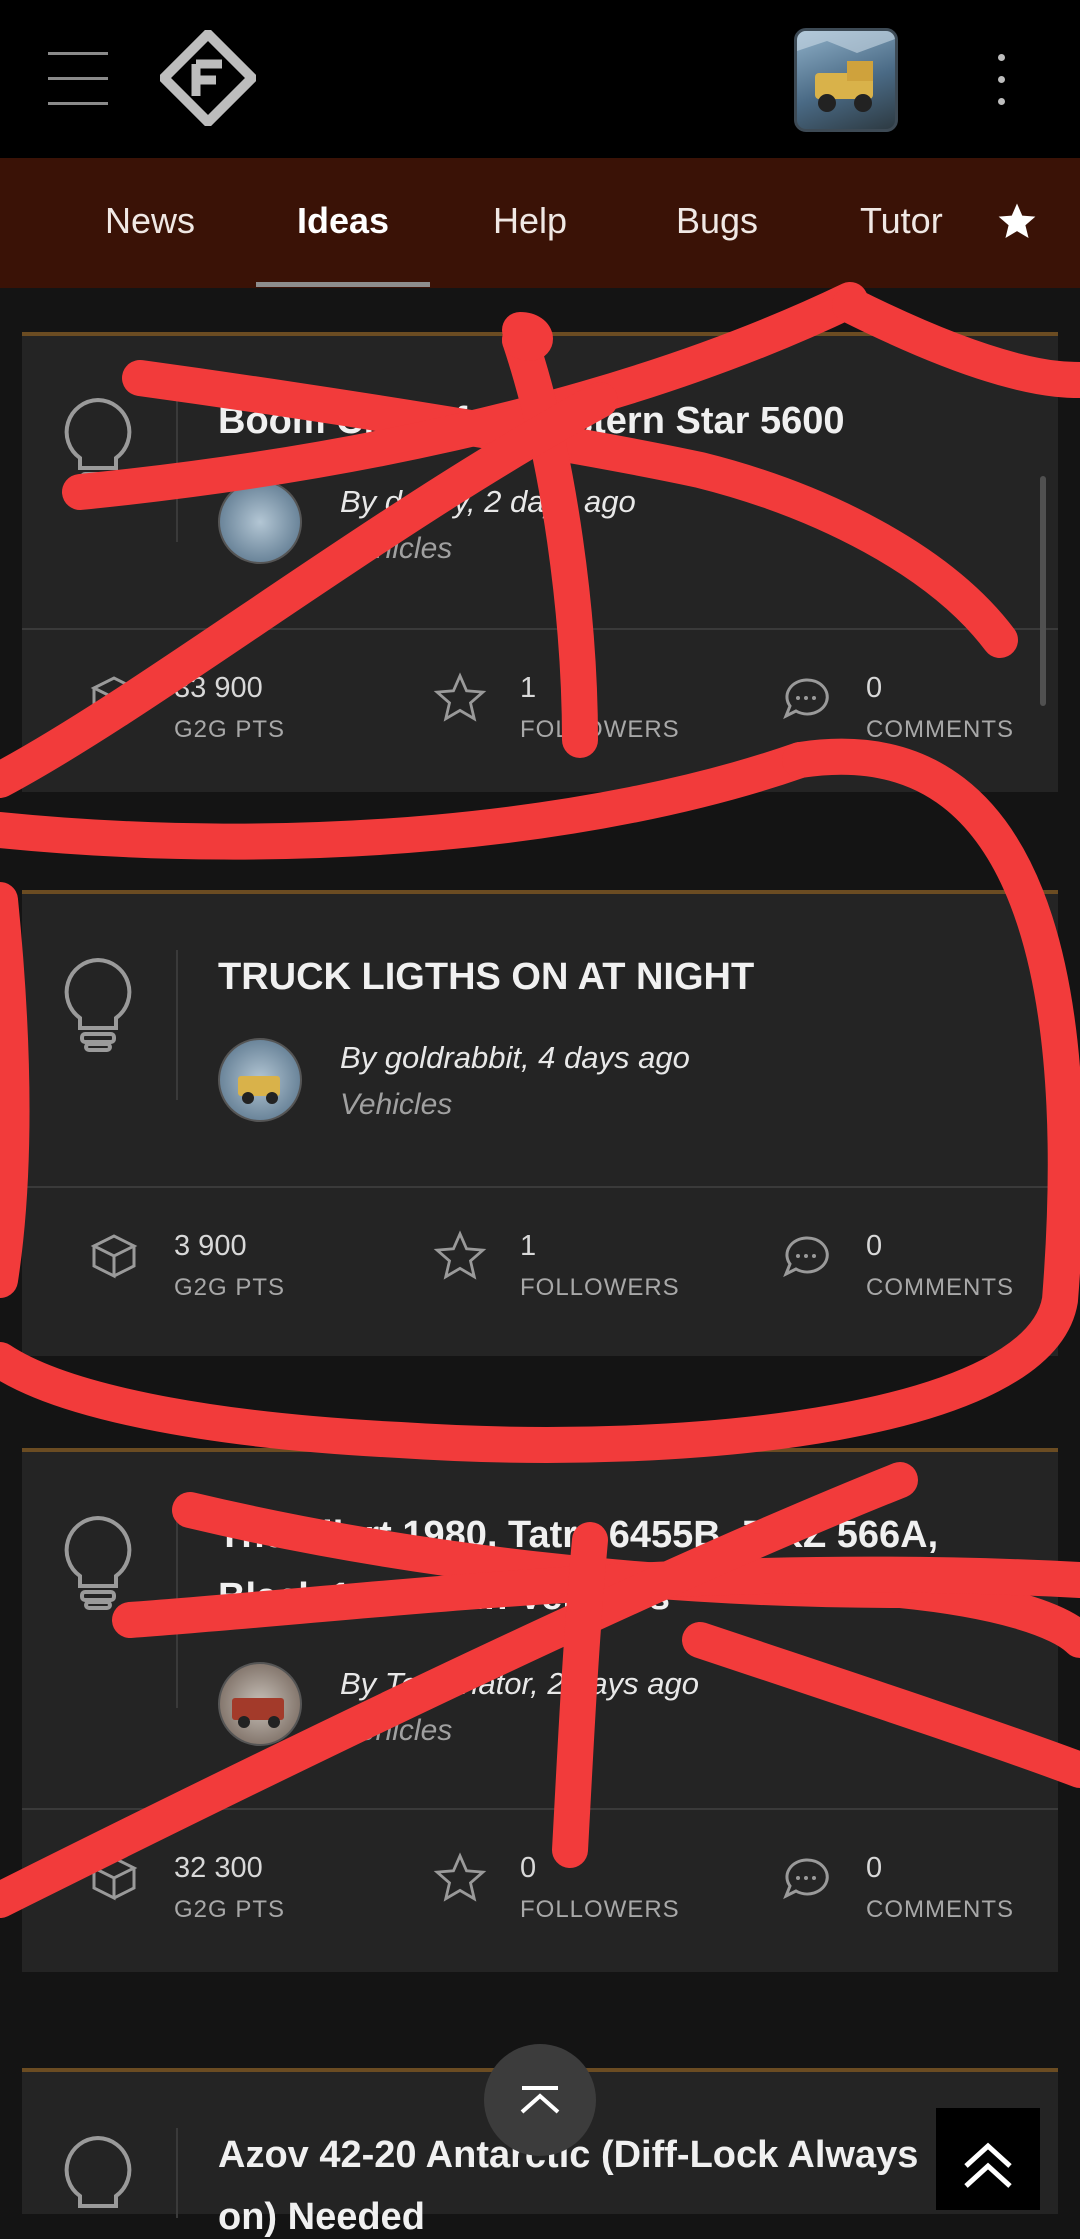  Describe the element at coordinates (717, 221) in the screenshot. I see `tab-bugs: Bugs` at that location.